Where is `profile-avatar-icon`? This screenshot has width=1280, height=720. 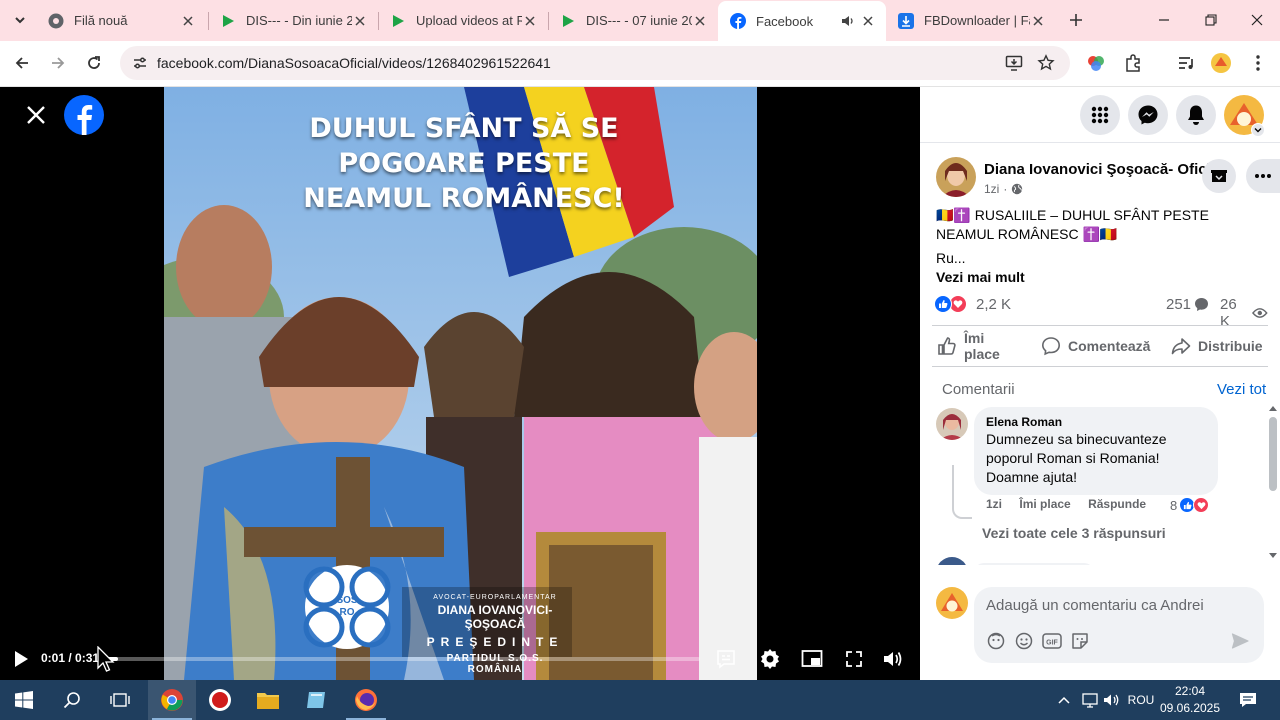
profile-avatar-icon is located at coordinates (1221, 63).